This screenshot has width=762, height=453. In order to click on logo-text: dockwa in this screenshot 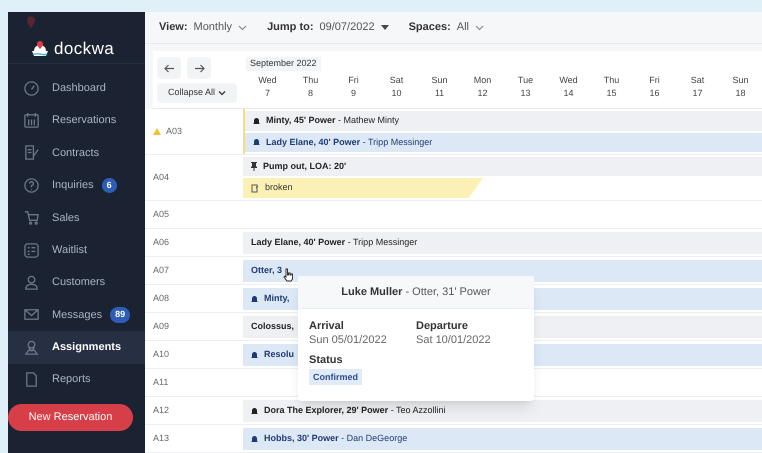, I will do `click(84, 49)`.